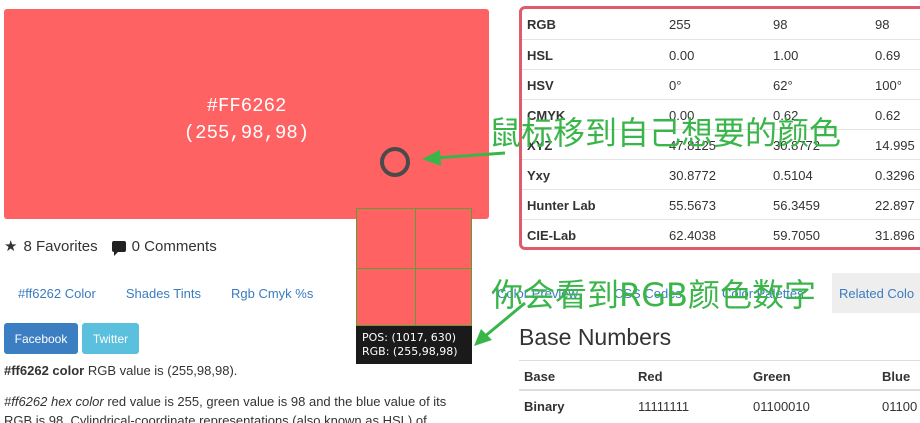 The height and width of the screenshot is (423, 920). Describe the element at coordinates (665, 133) in the screenshot. I see `annotation-move-mouse: 鼠标移到自己想要的颜色` at that location.